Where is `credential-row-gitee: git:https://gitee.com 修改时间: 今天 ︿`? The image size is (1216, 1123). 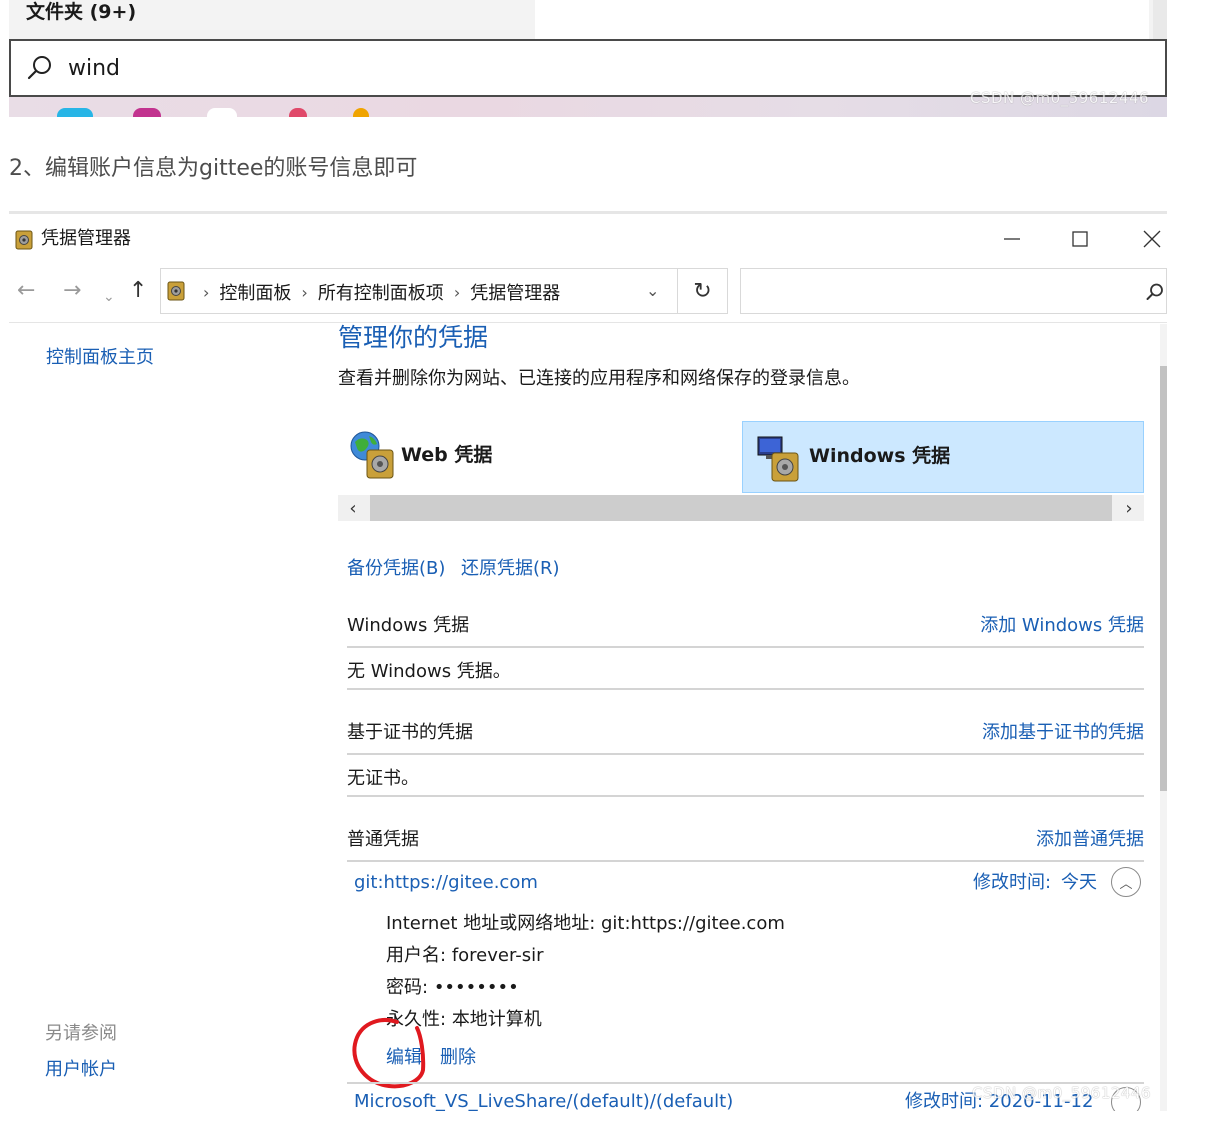
credential-row-gitee: git:https://gitee.com 修改时间: 今天 ︿ is located at coordinates (745, 884).